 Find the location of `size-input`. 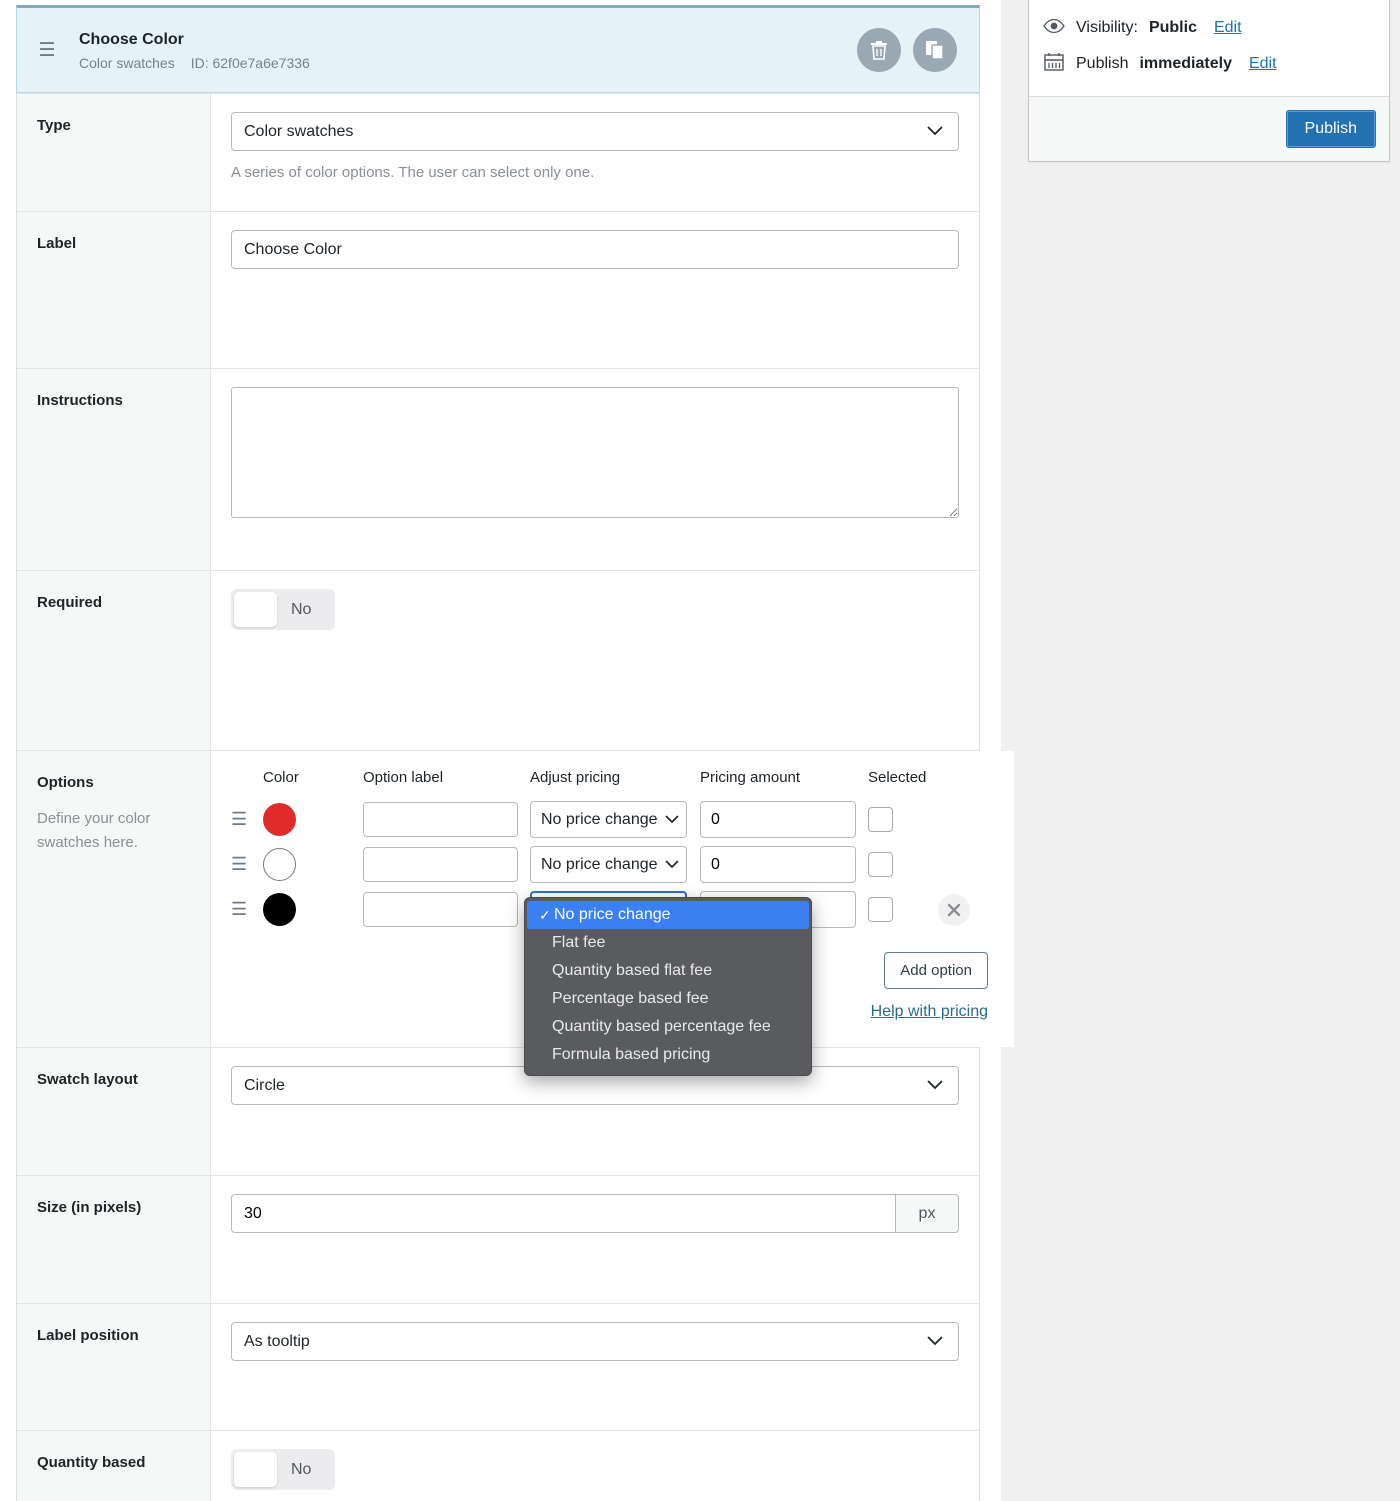

size-input is located at coordinates (563, 1213).